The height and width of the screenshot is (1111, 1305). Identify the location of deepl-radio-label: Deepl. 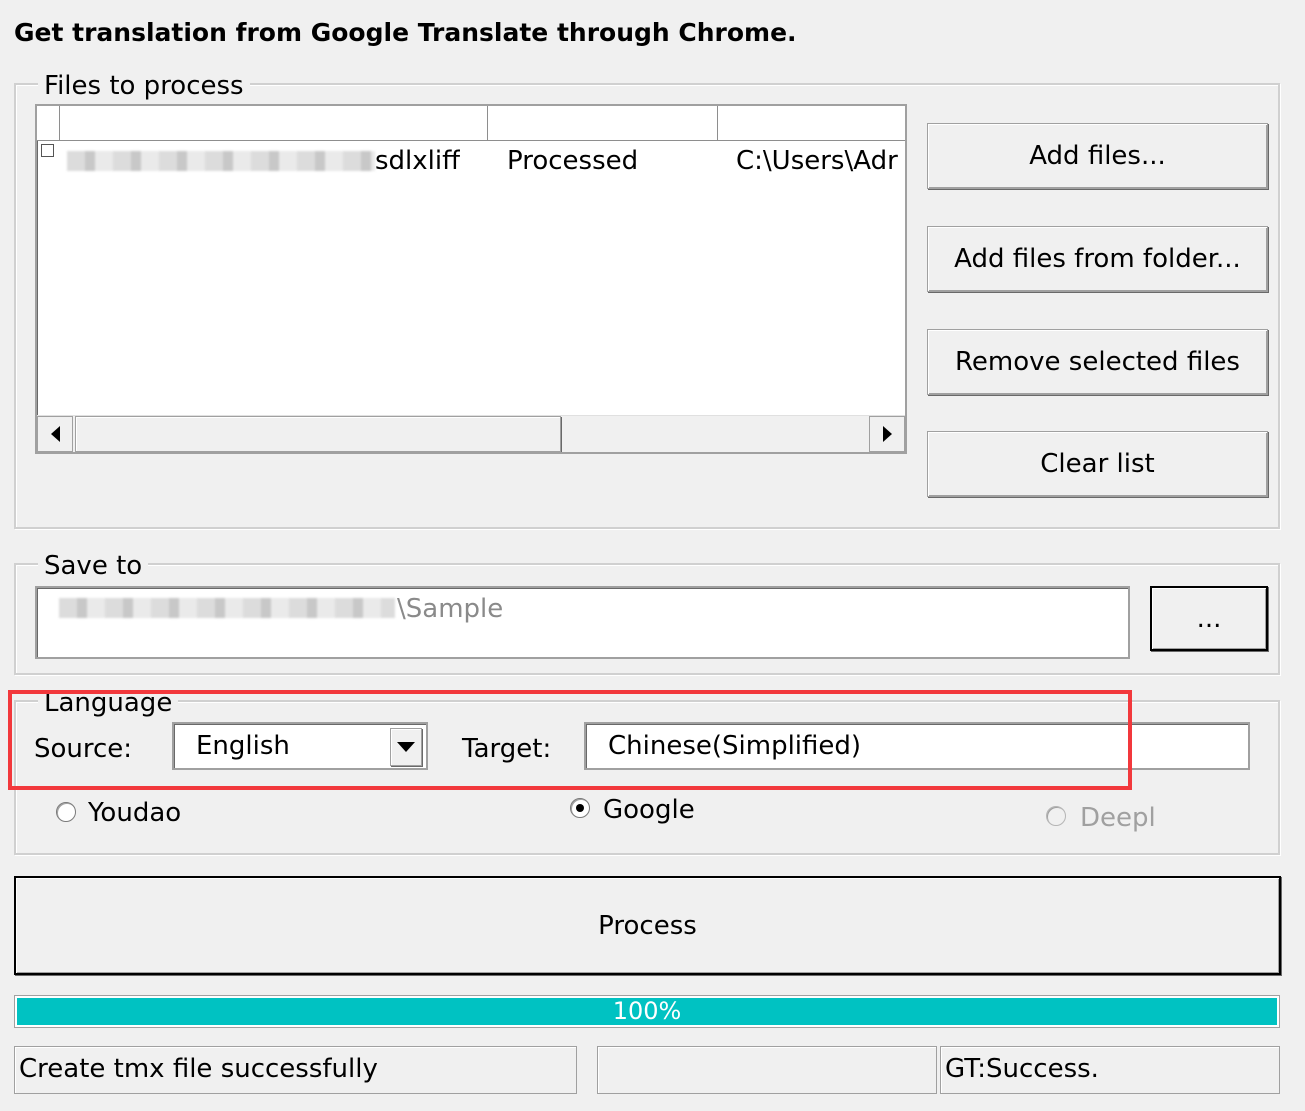
(1118, 818).